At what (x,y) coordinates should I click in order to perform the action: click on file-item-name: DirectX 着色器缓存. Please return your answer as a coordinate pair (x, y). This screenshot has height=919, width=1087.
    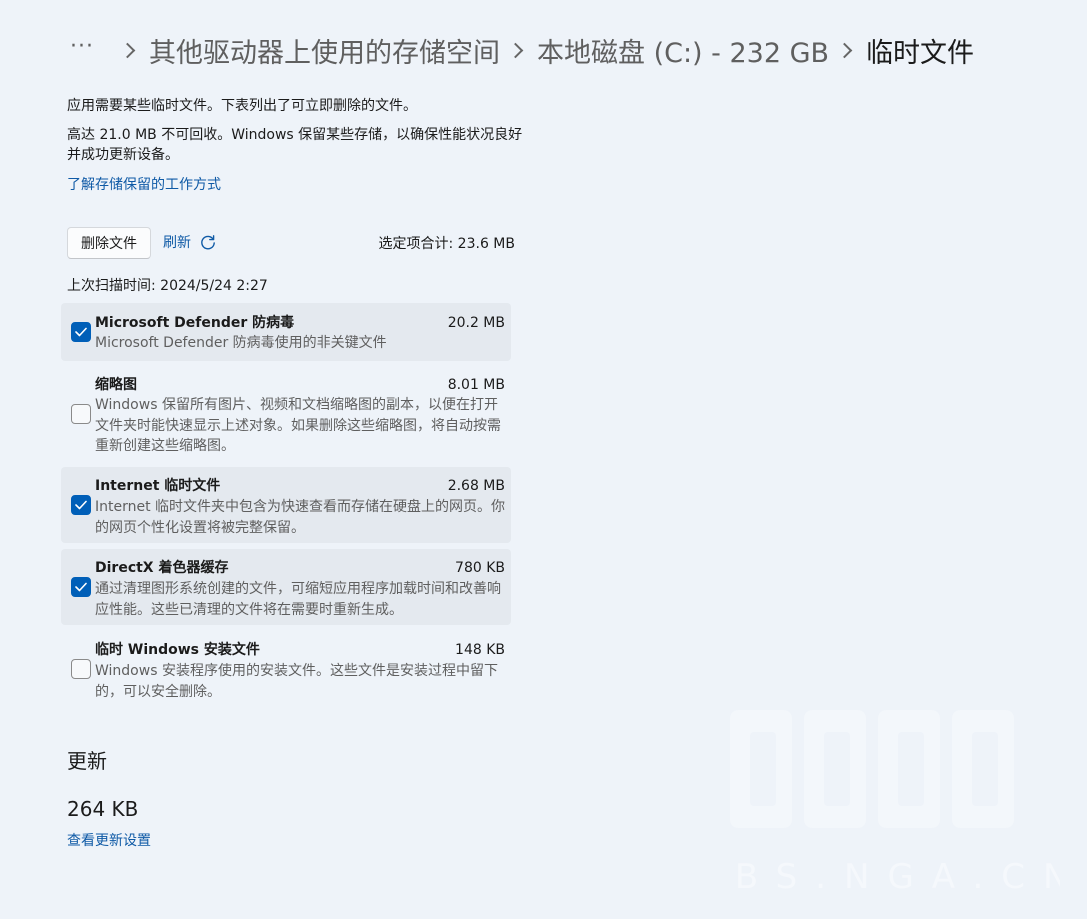
    Looking at the image, I should click on (162, 568).